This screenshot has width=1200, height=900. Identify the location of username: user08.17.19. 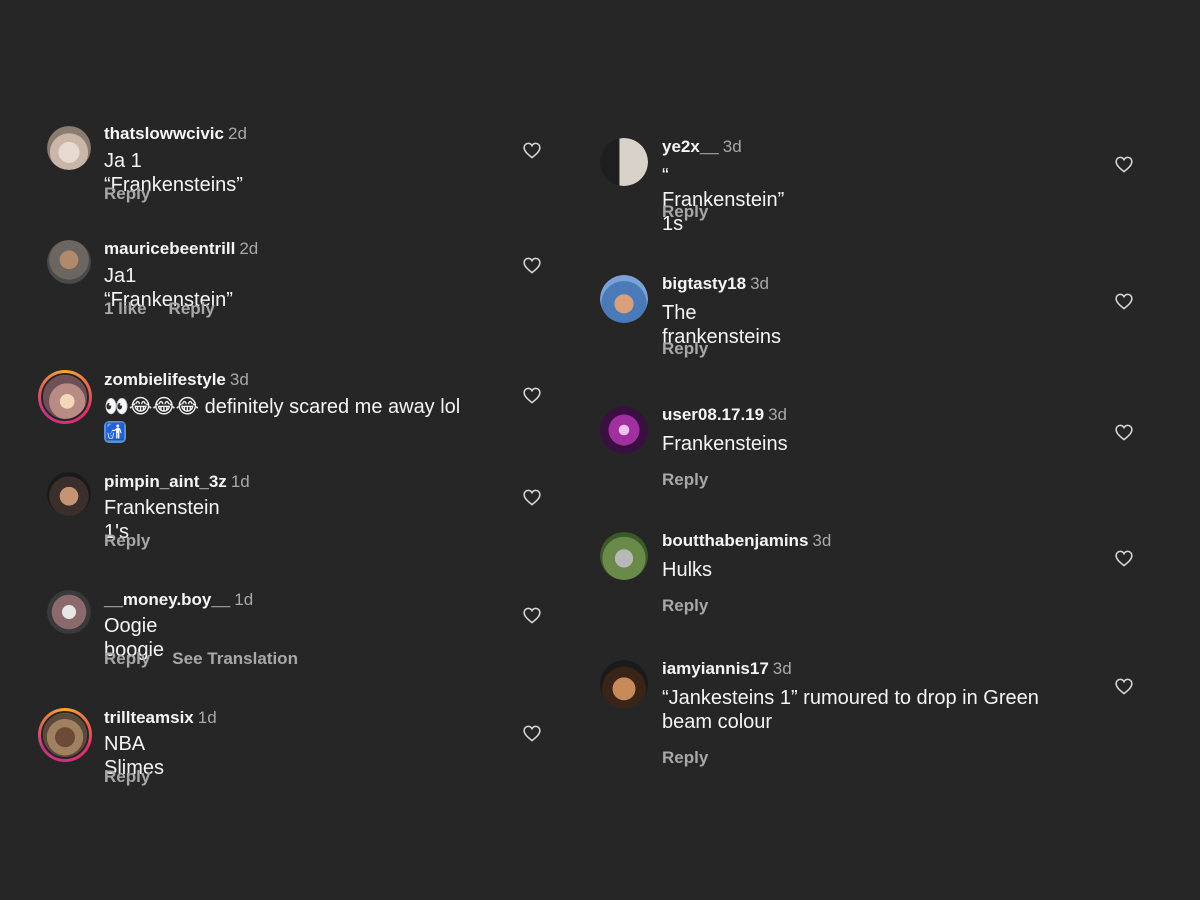
(713, 414).